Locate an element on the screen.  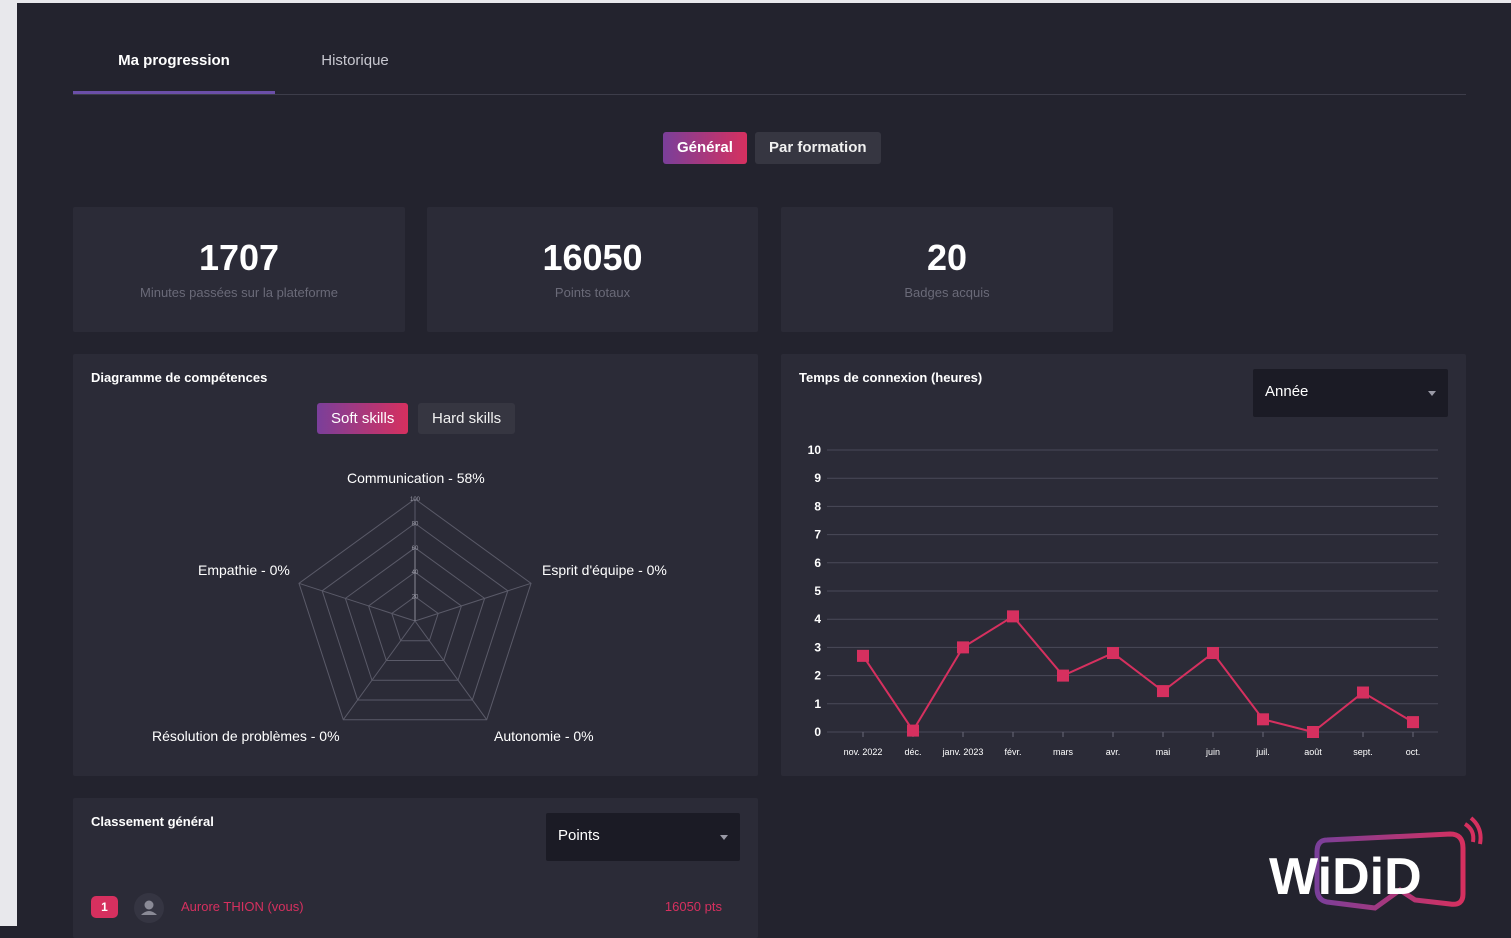
rank-points: 16050 pts is located at coordinates (693, 906).